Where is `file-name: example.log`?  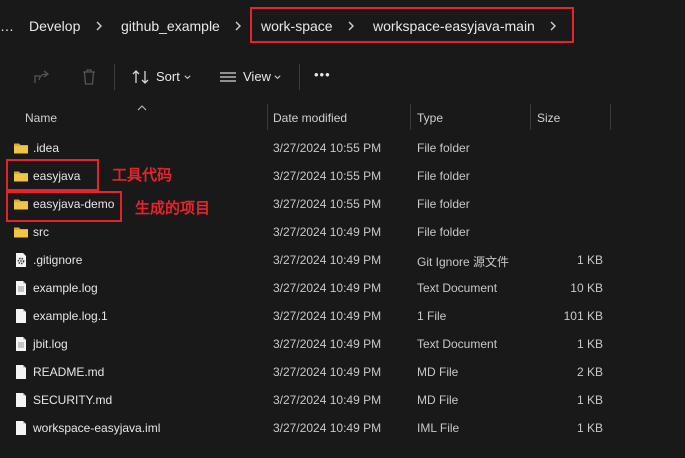
file-name: example.log is located at coordinates (65, 288).